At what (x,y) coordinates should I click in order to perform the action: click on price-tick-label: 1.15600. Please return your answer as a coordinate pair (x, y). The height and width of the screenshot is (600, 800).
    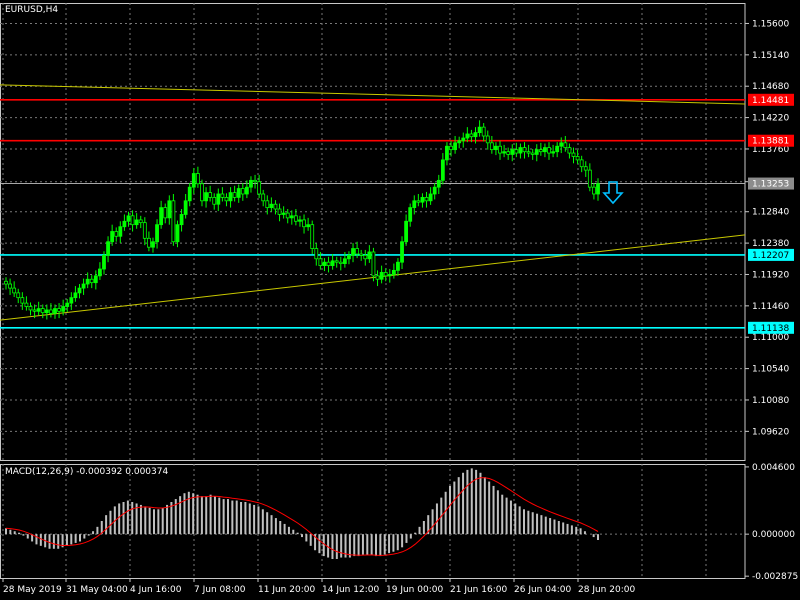
    Looking at the image, I should click on (770, 24).